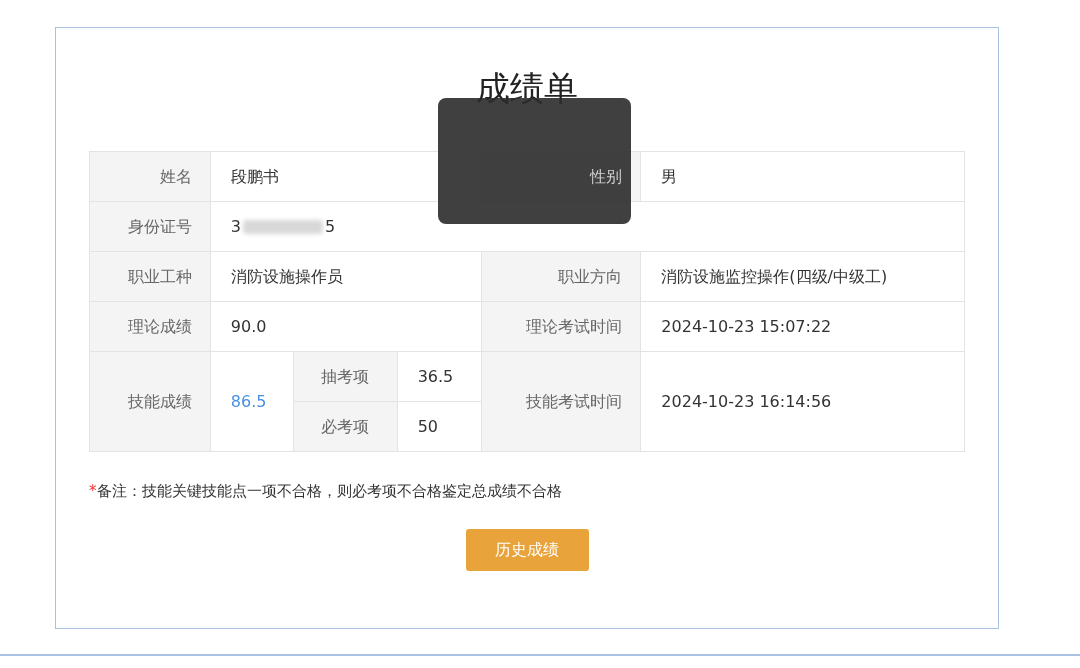 The image size is (1080, 668). Describe the element at coordinates (561, 276) in the screenshot. I see `field-label: 职业方向` at that location.